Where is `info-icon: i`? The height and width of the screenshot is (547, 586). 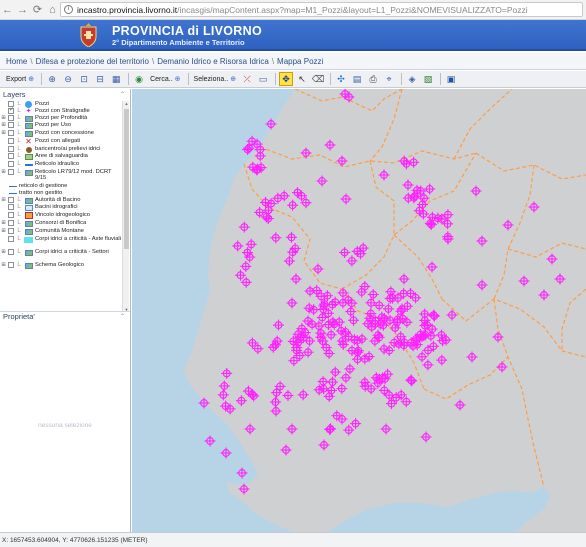 info-icon: i is located at coordinates (68, 9).